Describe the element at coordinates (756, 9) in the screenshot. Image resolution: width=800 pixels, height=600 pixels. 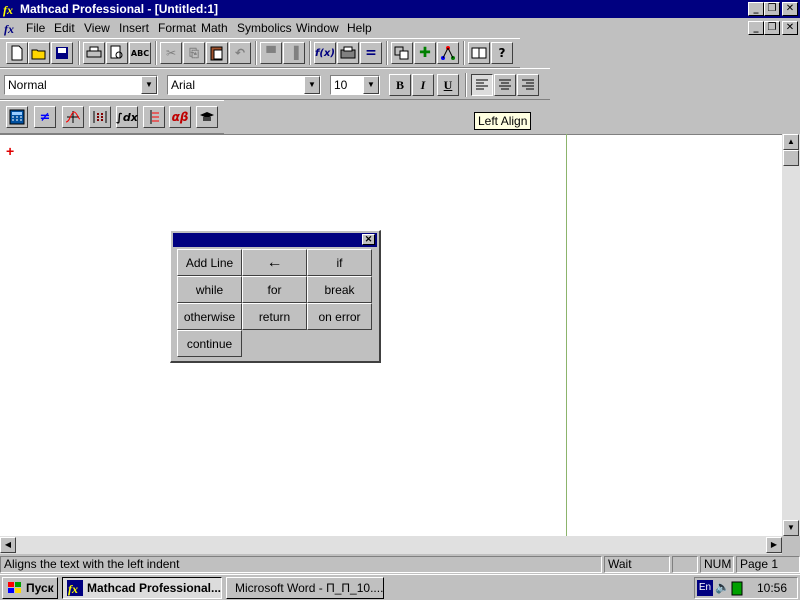
I see `minimize-button: _` at that location.